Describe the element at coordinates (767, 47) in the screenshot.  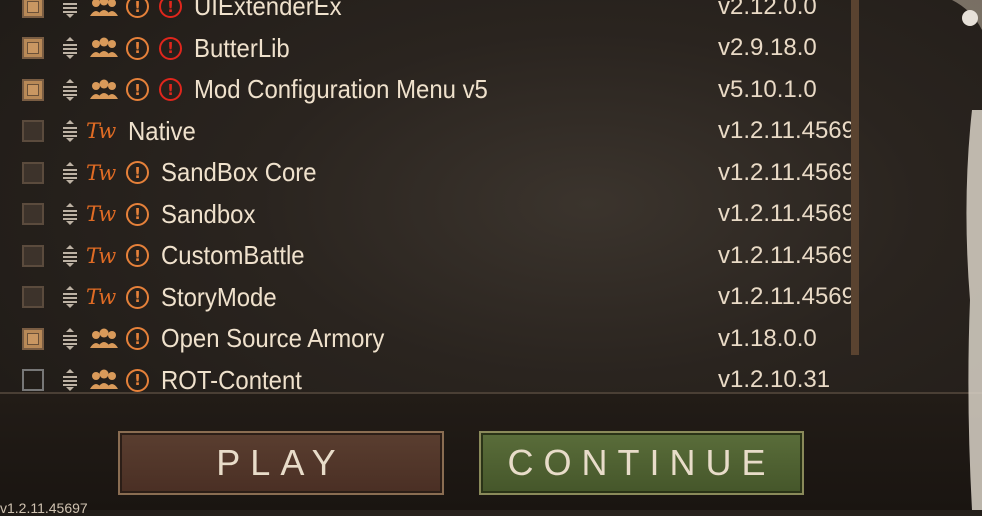
I see `mod-version: v2.9.18.0` at that location.